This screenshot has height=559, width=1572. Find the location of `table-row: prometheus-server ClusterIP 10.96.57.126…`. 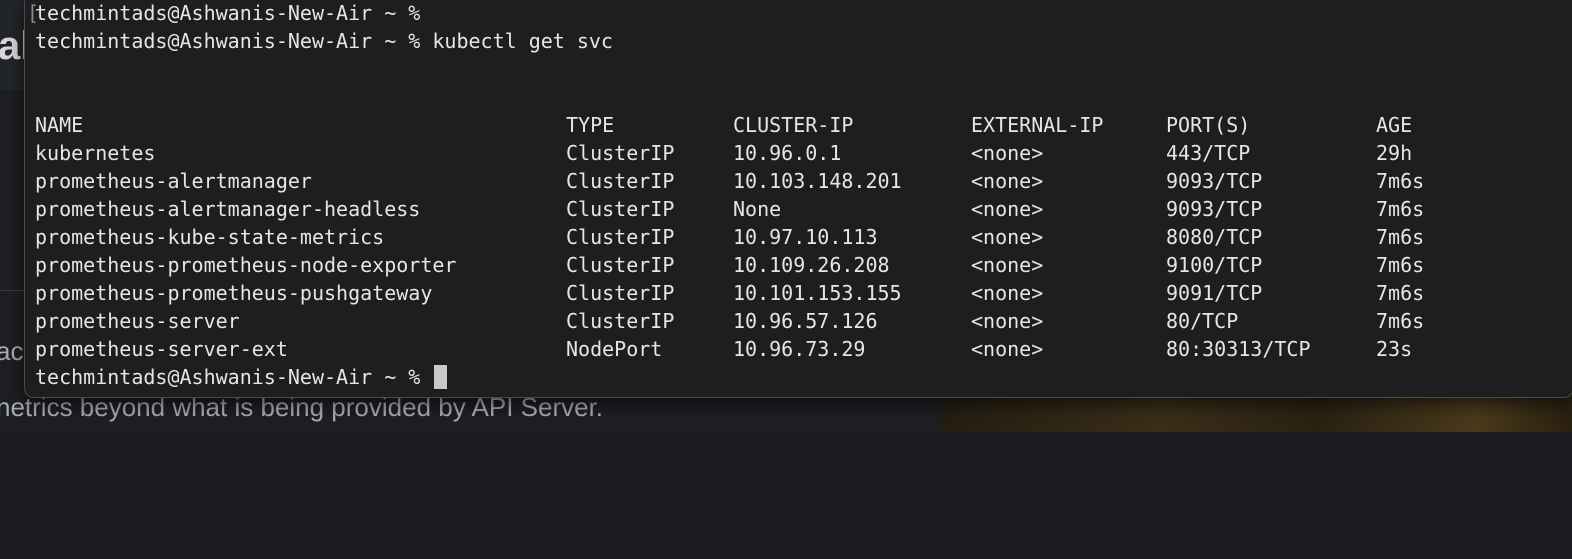

table-row: prometheus-server ClusterIP 10.96.57.126… is located at coordinates (785, 321).